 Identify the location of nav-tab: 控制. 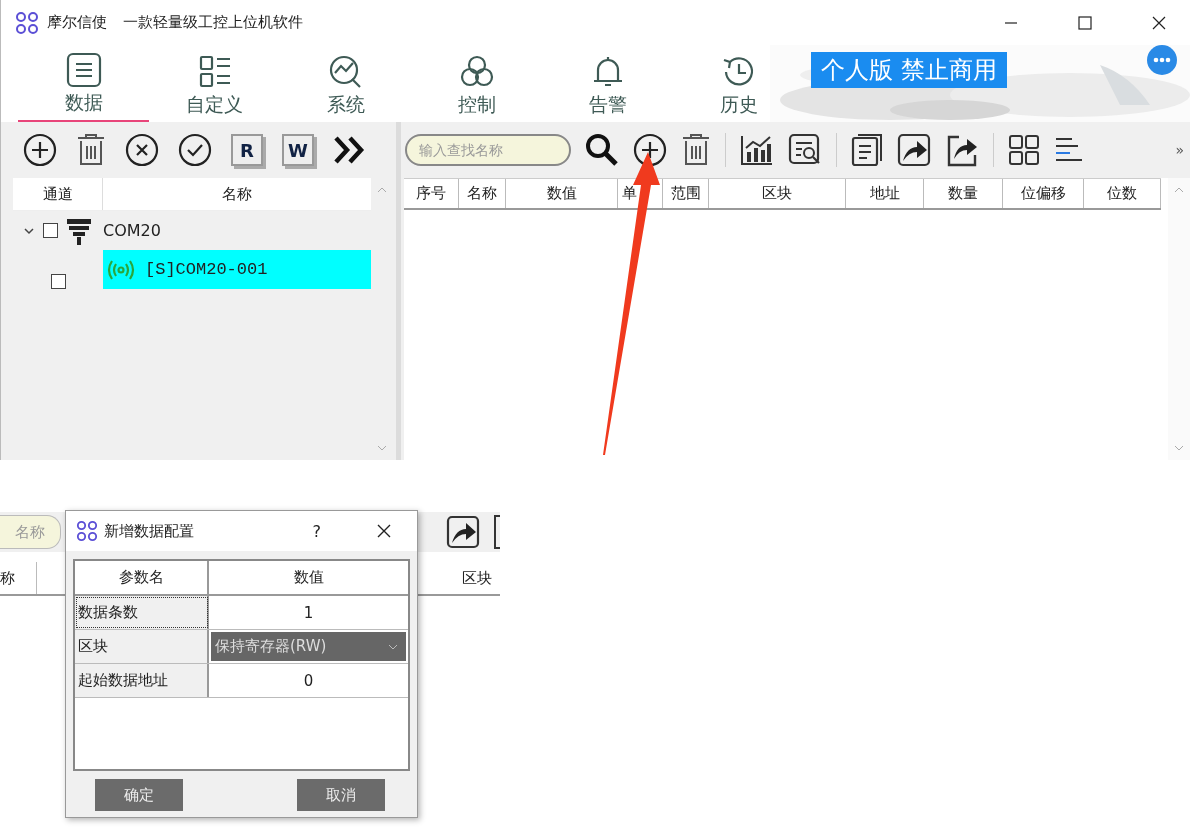
(476, 83).